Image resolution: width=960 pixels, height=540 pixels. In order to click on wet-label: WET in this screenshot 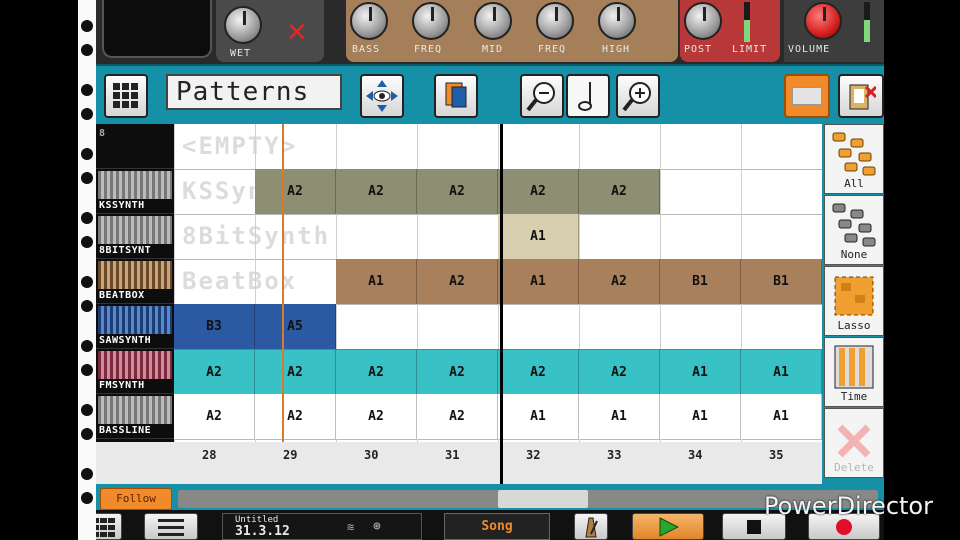, I will do `click(241, 53)`.